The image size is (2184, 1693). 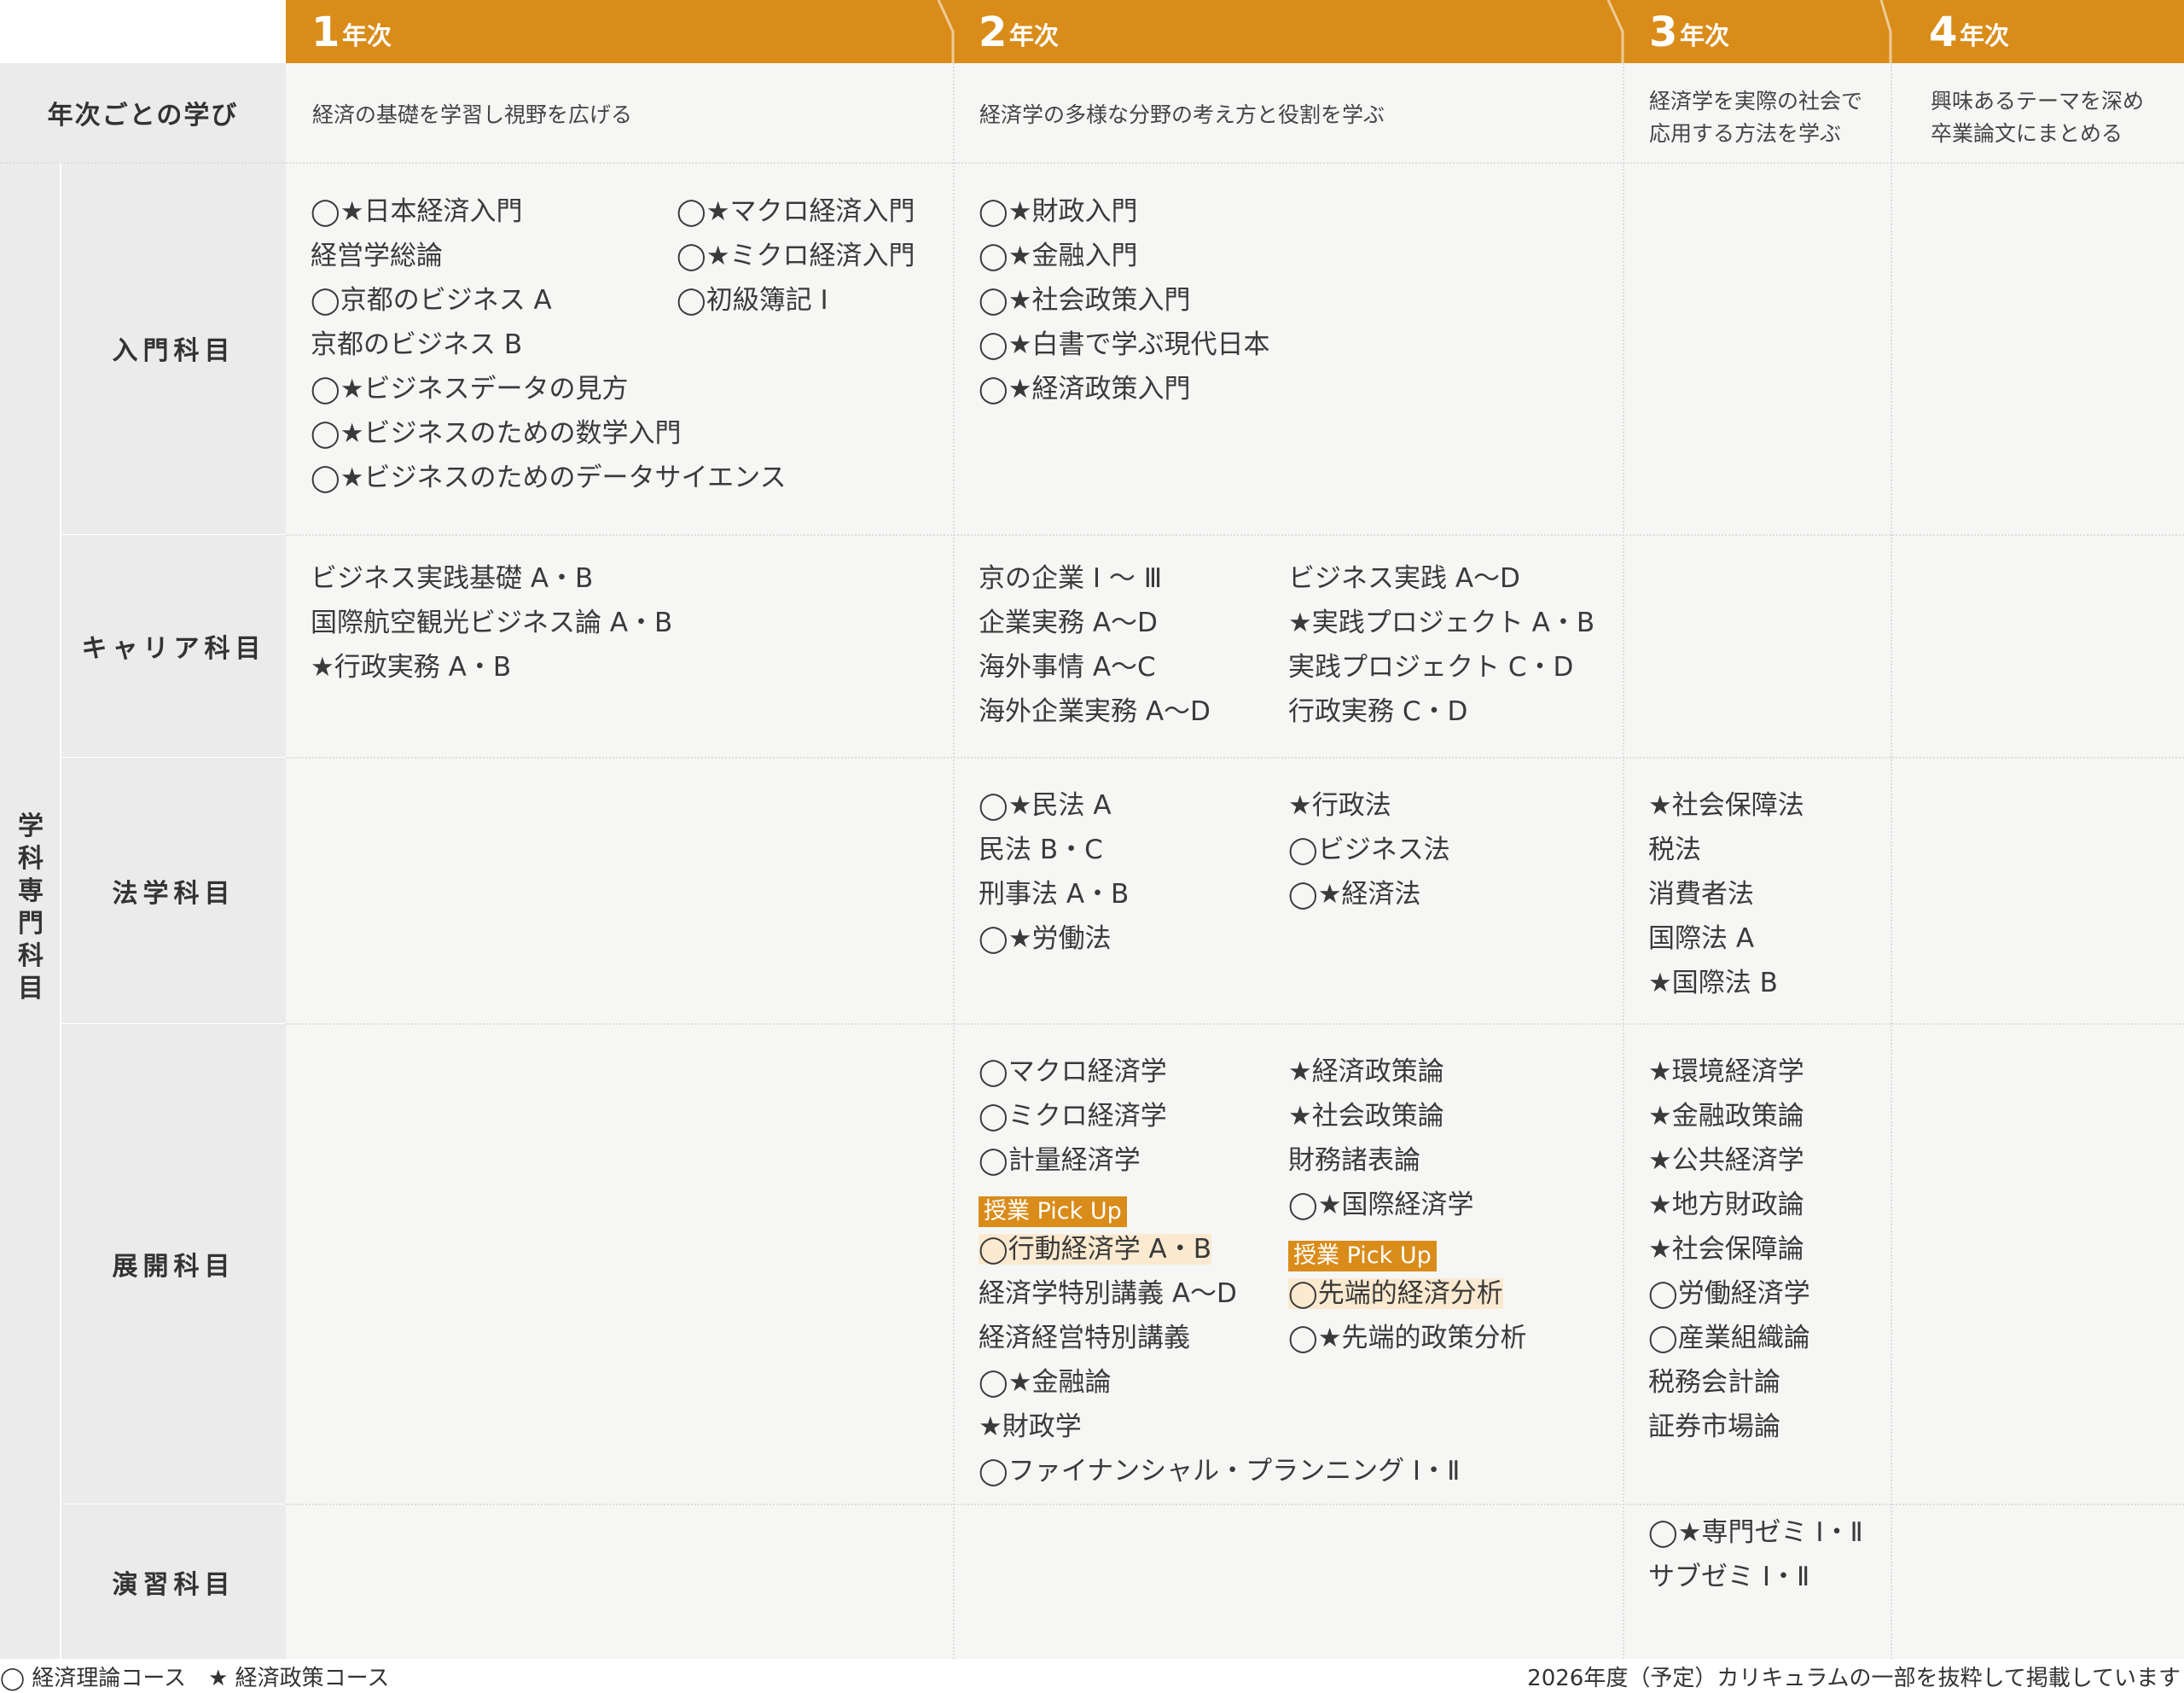 I want to click on course-item: 国際航空観光ビジネス論 A・B, so click(x=492, y=623).